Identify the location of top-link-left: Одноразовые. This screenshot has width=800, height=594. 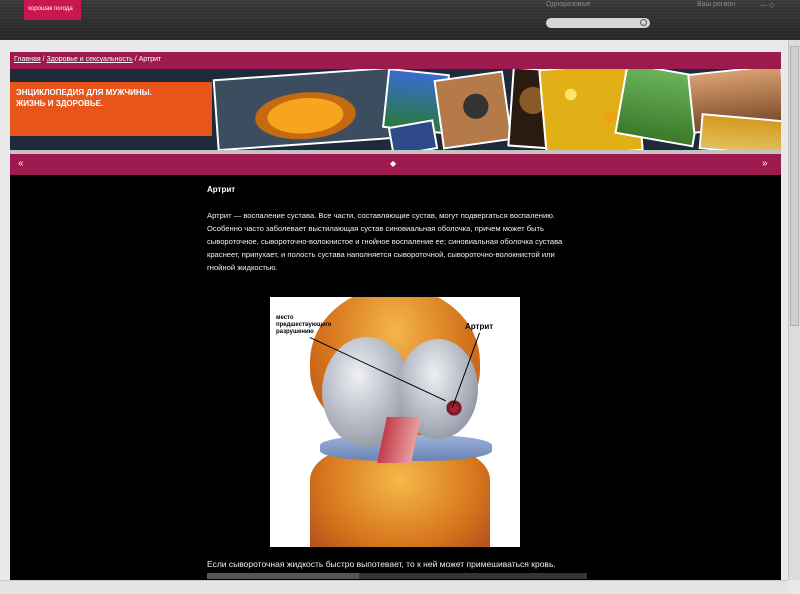
(568, 4).